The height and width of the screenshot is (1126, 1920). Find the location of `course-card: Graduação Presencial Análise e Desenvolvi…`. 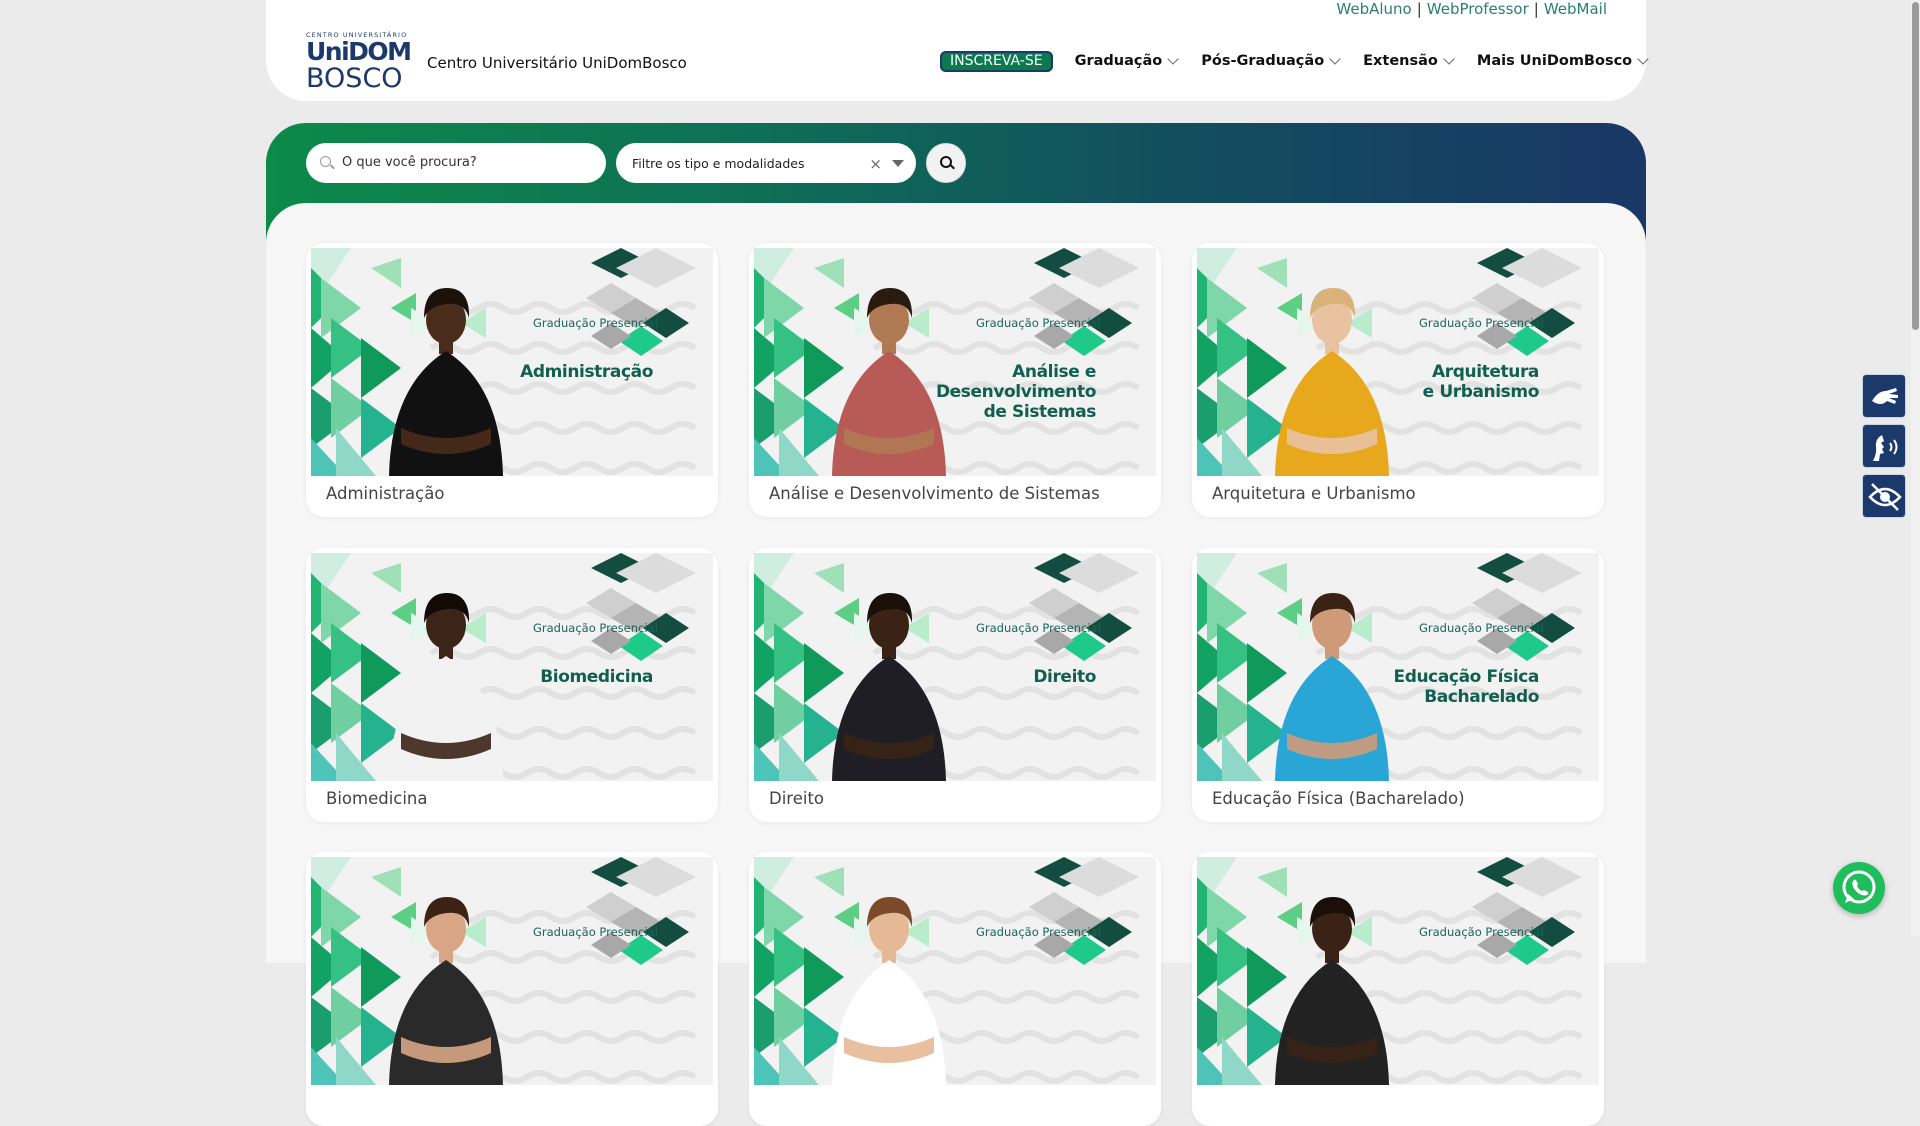

course-card: Graduação Presencial Análise e Desenvolvi… is located at coordinates (955, 380).